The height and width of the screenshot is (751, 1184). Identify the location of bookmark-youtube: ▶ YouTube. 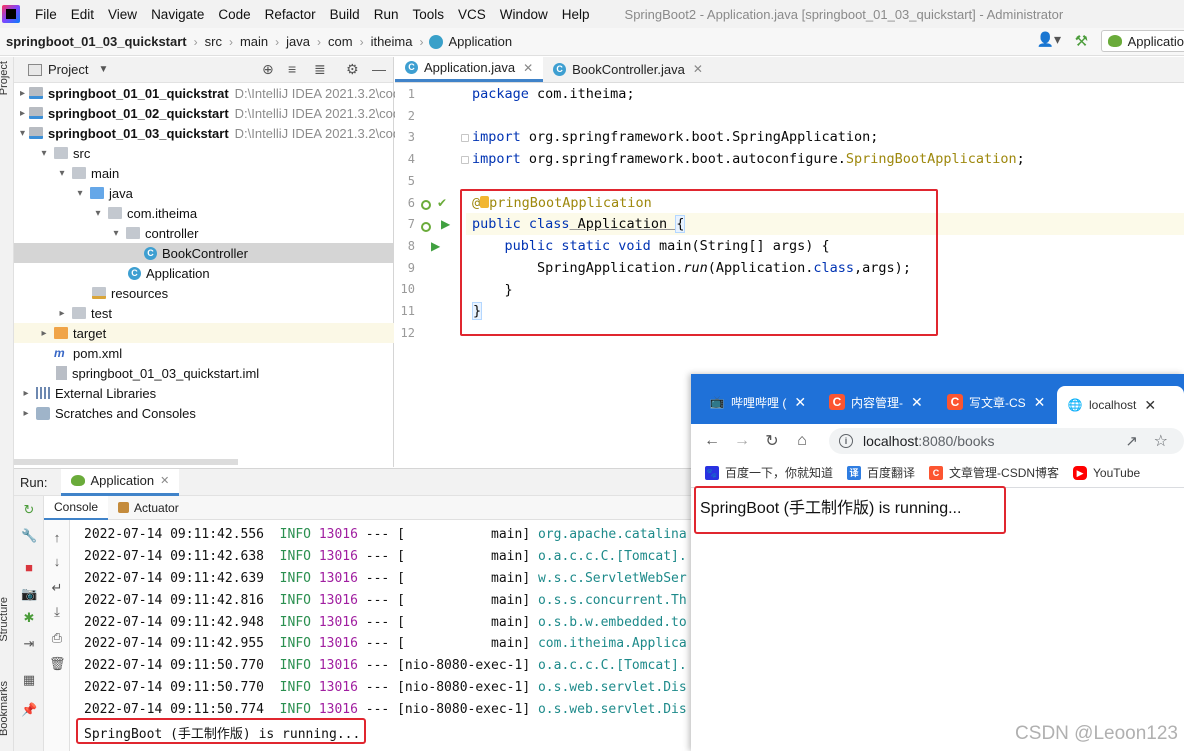
(1106, 472).